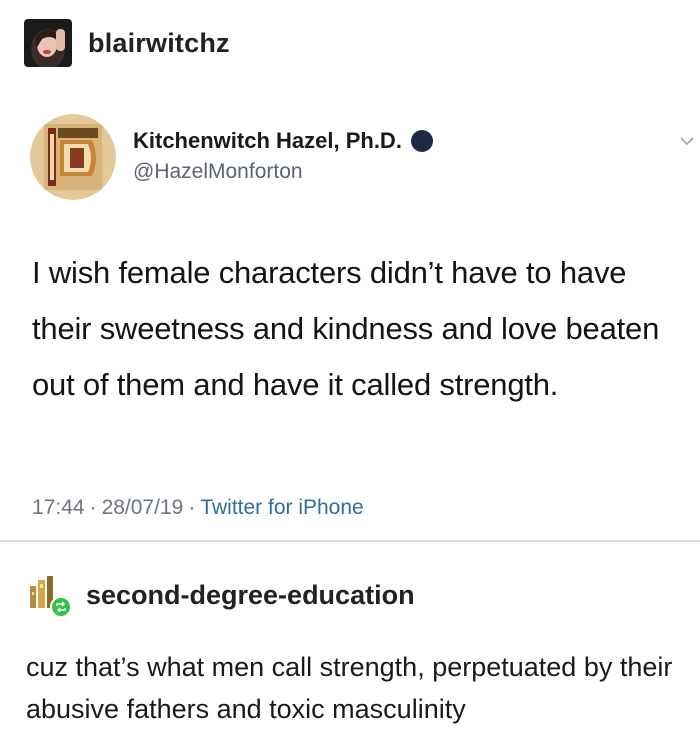 This screenshot has width=700, height=740. What do you see at coordinates (250, 595) in the screenshot?
I see `reblog-username: second-degree-education` at bounding box center [250, 595].